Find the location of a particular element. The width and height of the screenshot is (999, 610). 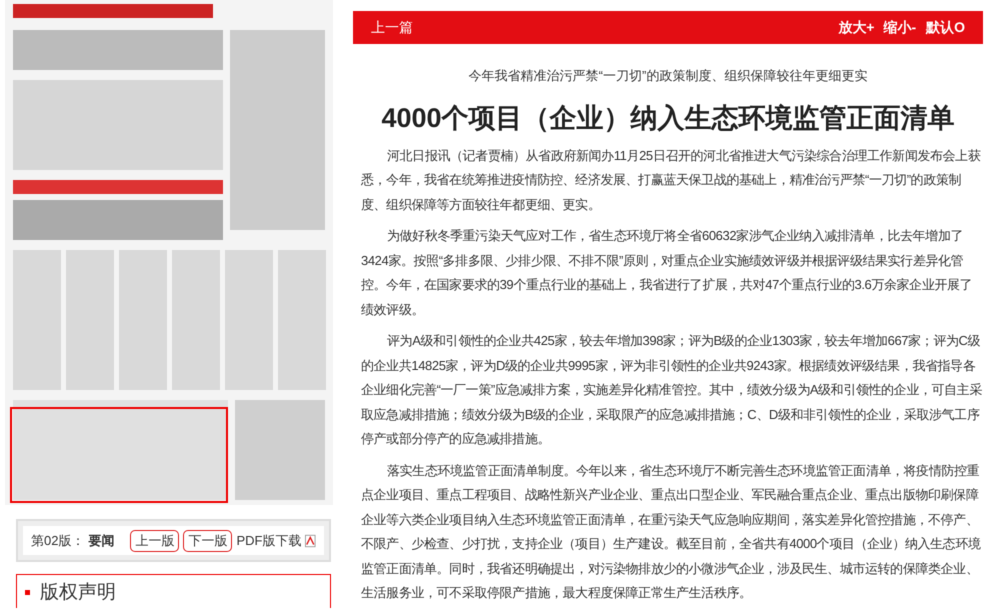

reset-size-link: 默认O is located at coordinates (945, 27).